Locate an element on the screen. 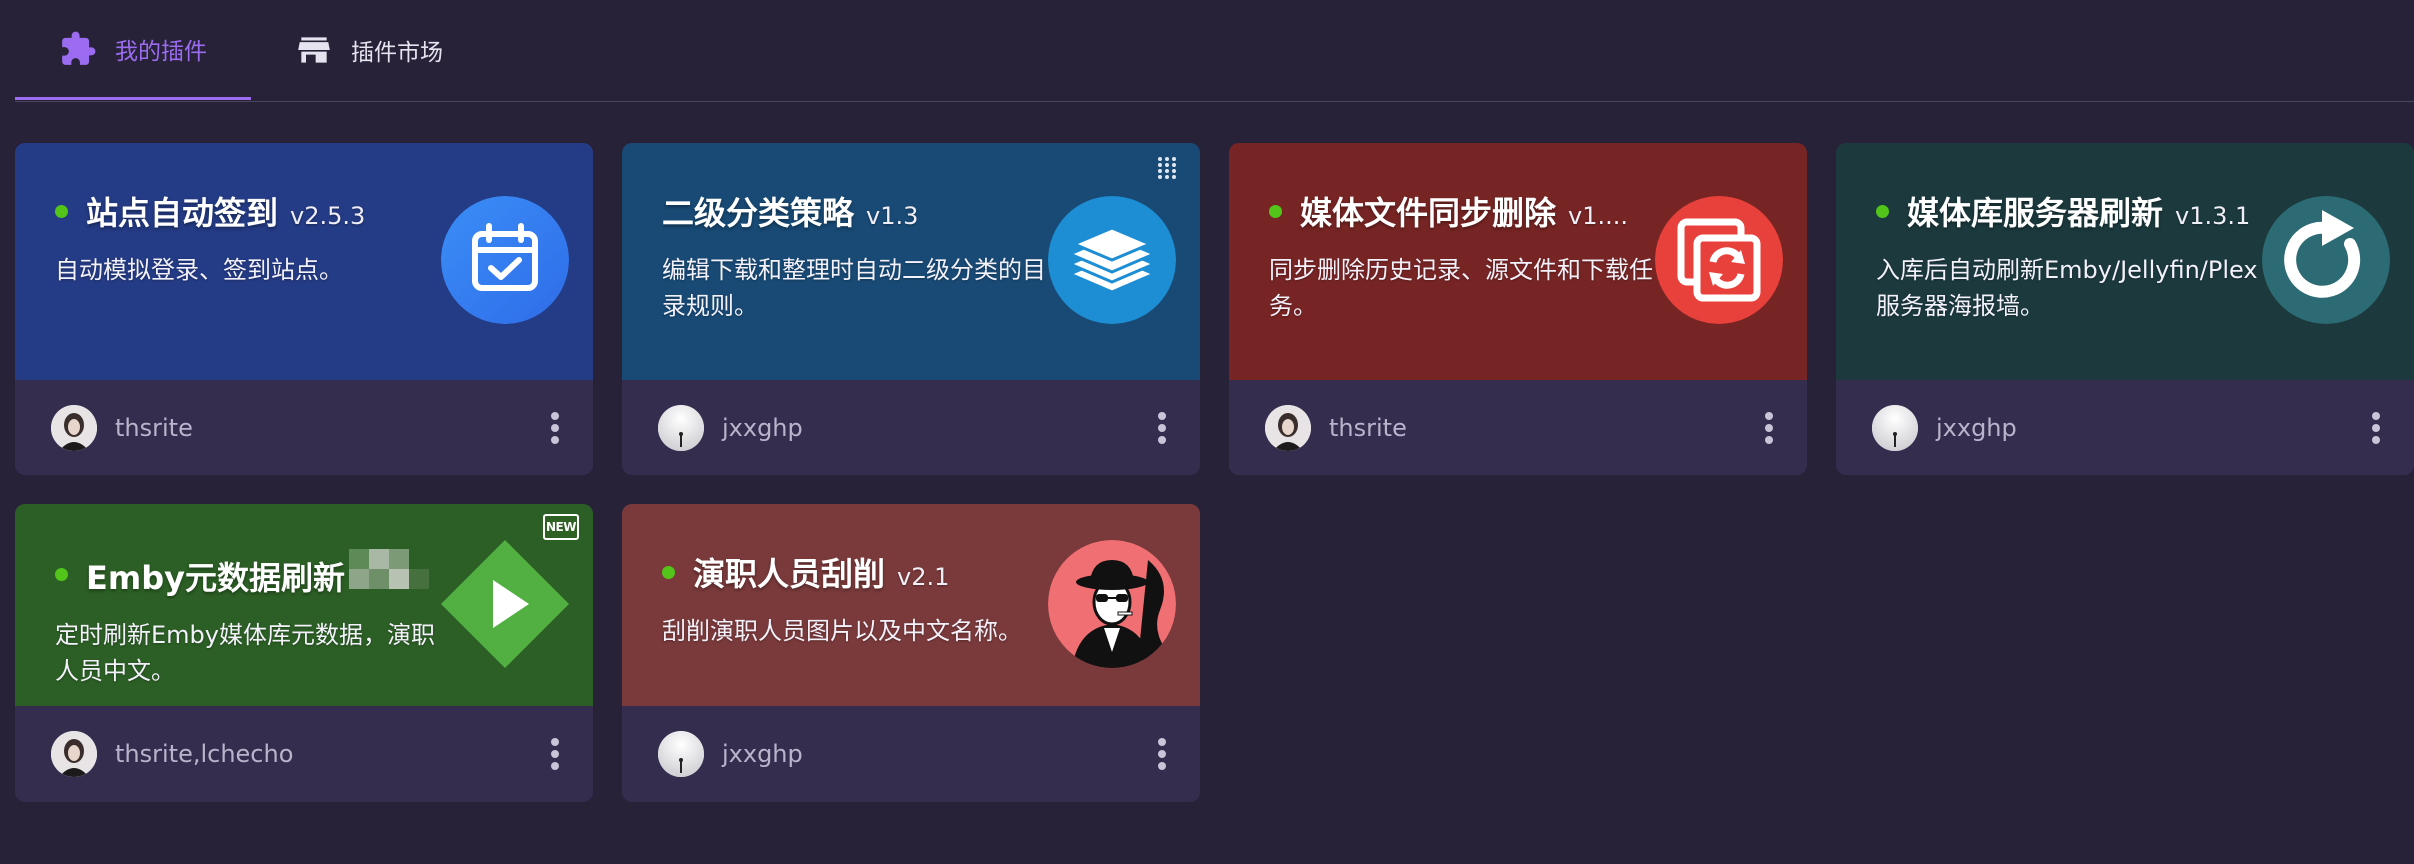 The image size is (2414, 864). plugin-version: v2.1 is located at coordinates (923, 577).